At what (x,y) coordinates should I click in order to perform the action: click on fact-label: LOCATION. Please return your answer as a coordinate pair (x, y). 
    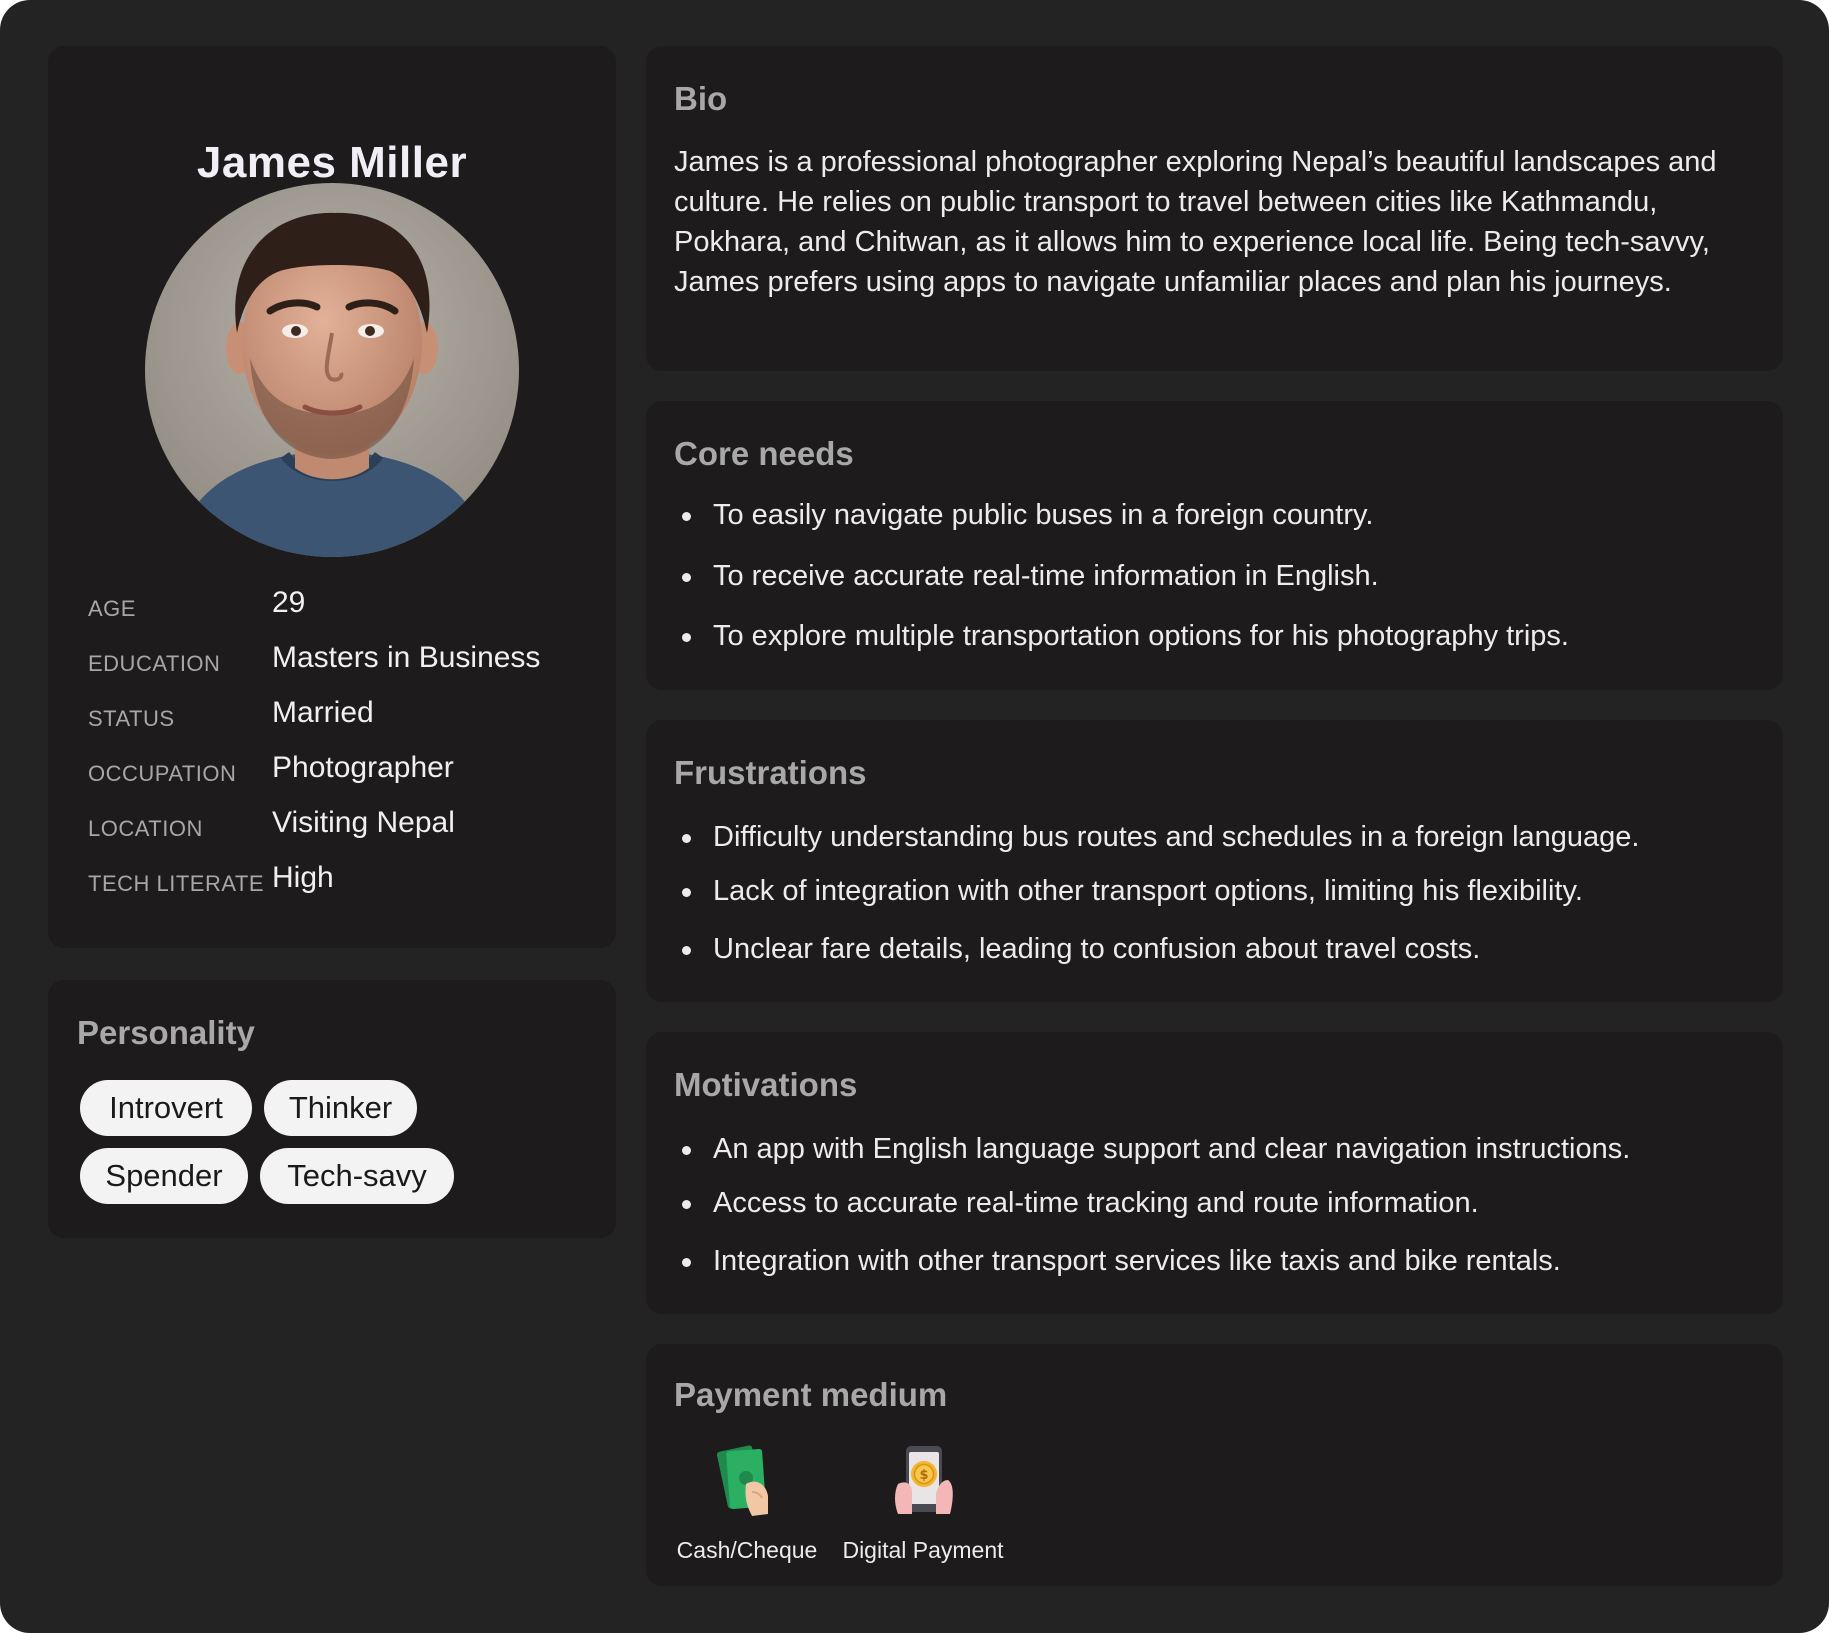
    Looking at the image, I should click on (145, 828).